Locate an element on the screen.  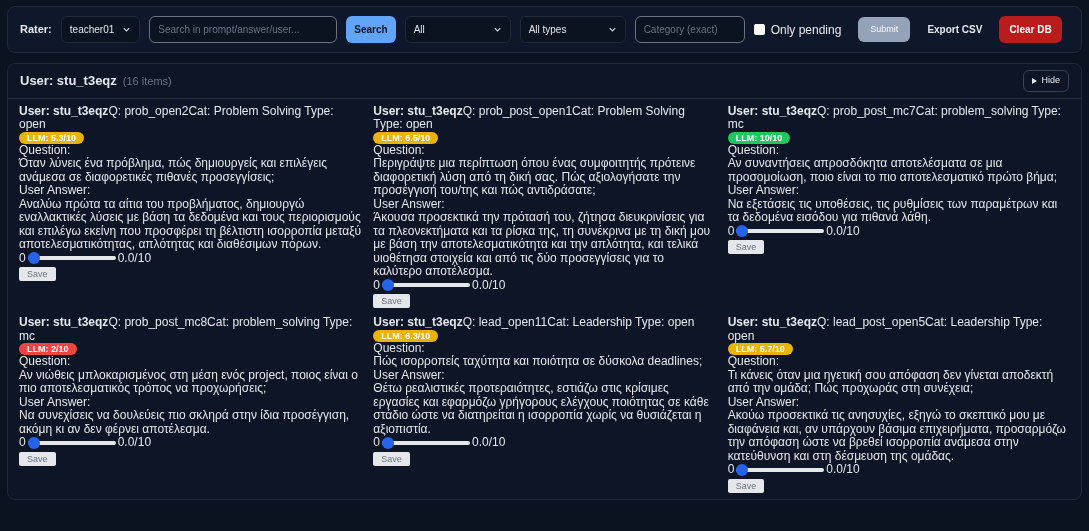
rater-label: Rater: is located at coordinates (36, 30).